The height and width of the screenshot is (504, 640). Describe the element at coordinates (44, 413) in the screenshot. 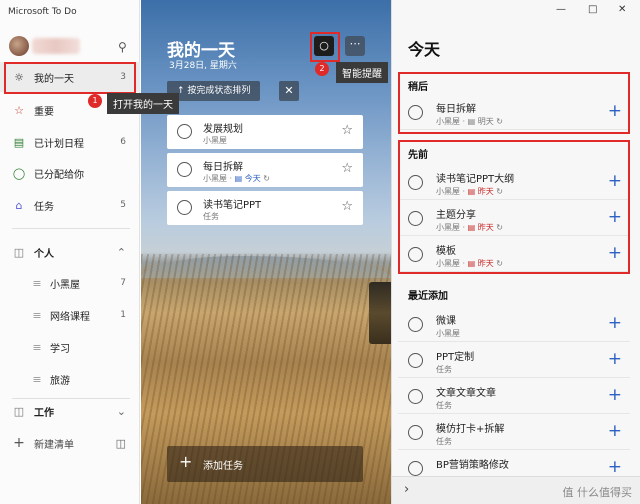

I see `group-label: 工作` at that location.